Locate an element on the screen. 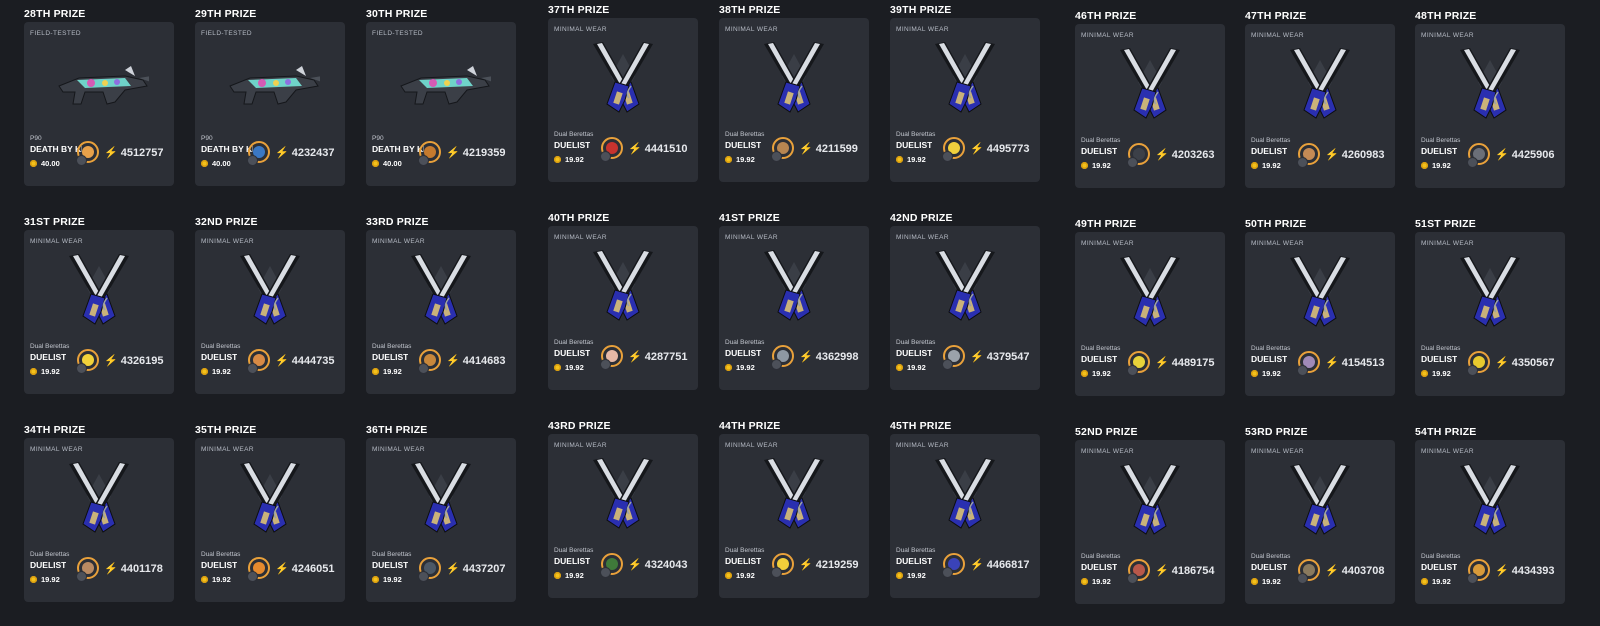 The height and width of the screenshot is (626, 1600). prize-title: 41ST PRIZE is located at coordinates (749, 218).